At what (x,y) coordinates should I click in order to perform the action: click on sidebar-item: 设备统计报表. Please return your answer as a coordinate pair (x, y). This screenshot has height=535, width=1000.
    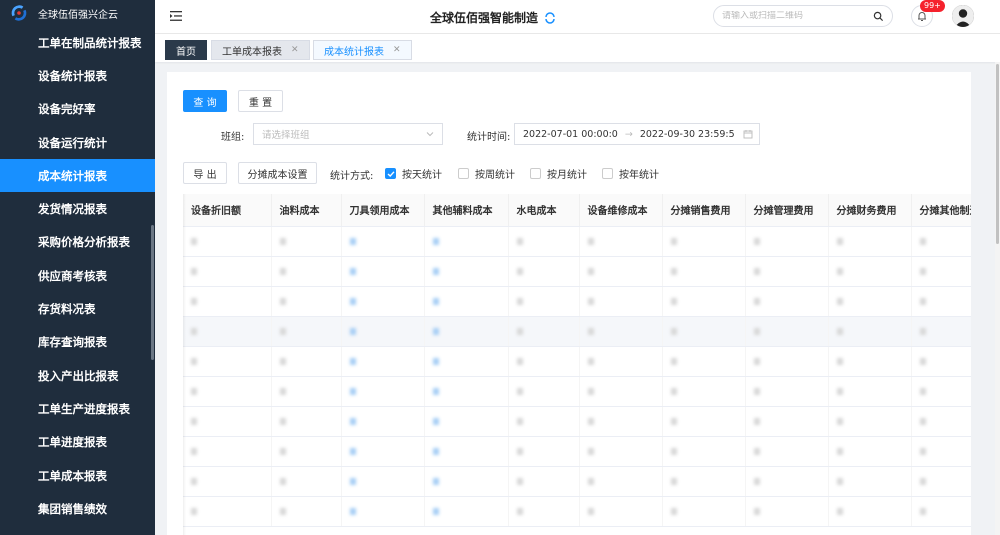
    Looking at the image, I should click on (77, 75).